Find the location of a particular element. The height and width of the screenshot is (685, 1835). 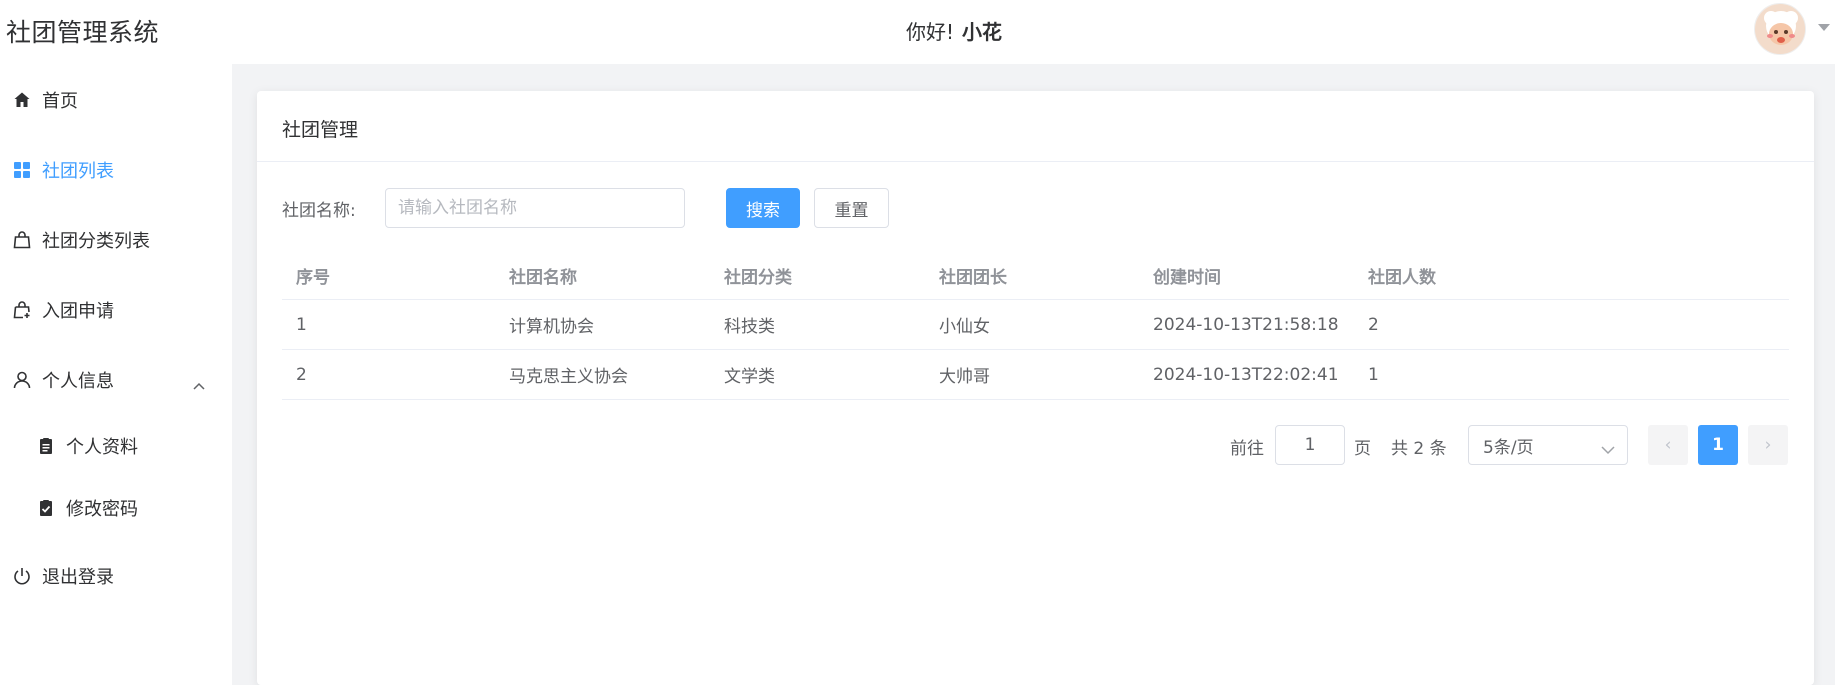

user-icon is located at coordinates (22, 380).